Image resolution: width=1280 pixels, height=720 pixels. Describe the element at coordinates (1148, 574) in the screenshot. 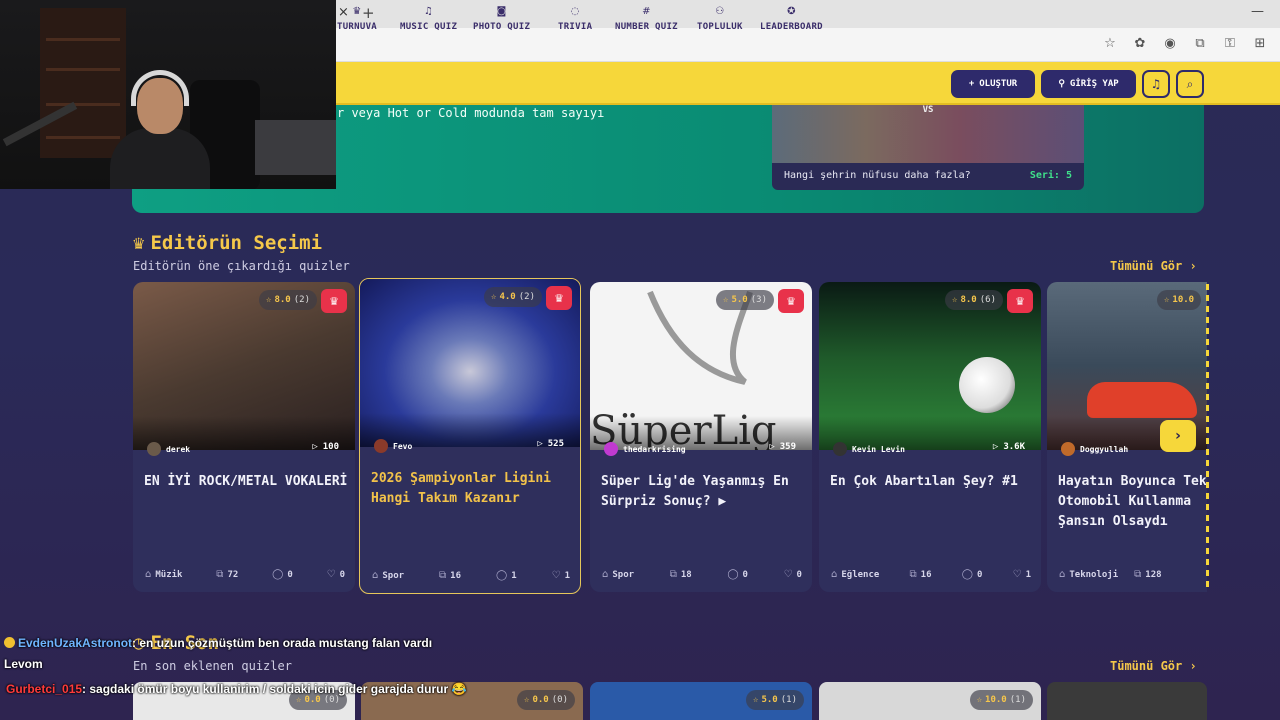

I see `question-count: ⧉ 128` at that location.